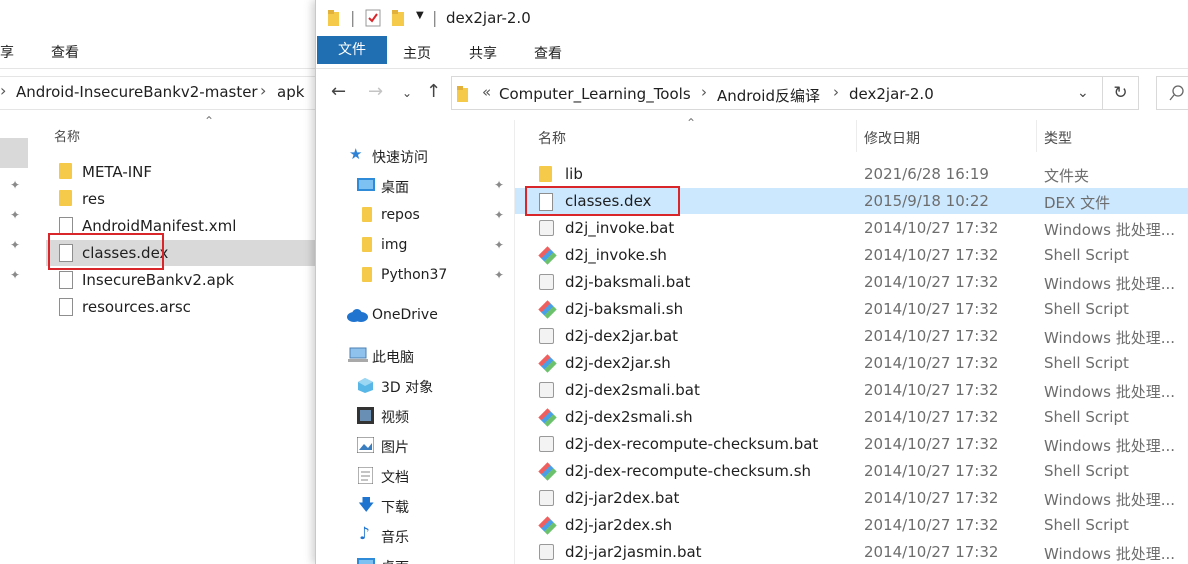 Image resolution: width=1188 pixels, height=564 pixels. Describe the element at coordinates (415, 476) in the screenshot. I see `nav-item-documents: 文档` at that location.